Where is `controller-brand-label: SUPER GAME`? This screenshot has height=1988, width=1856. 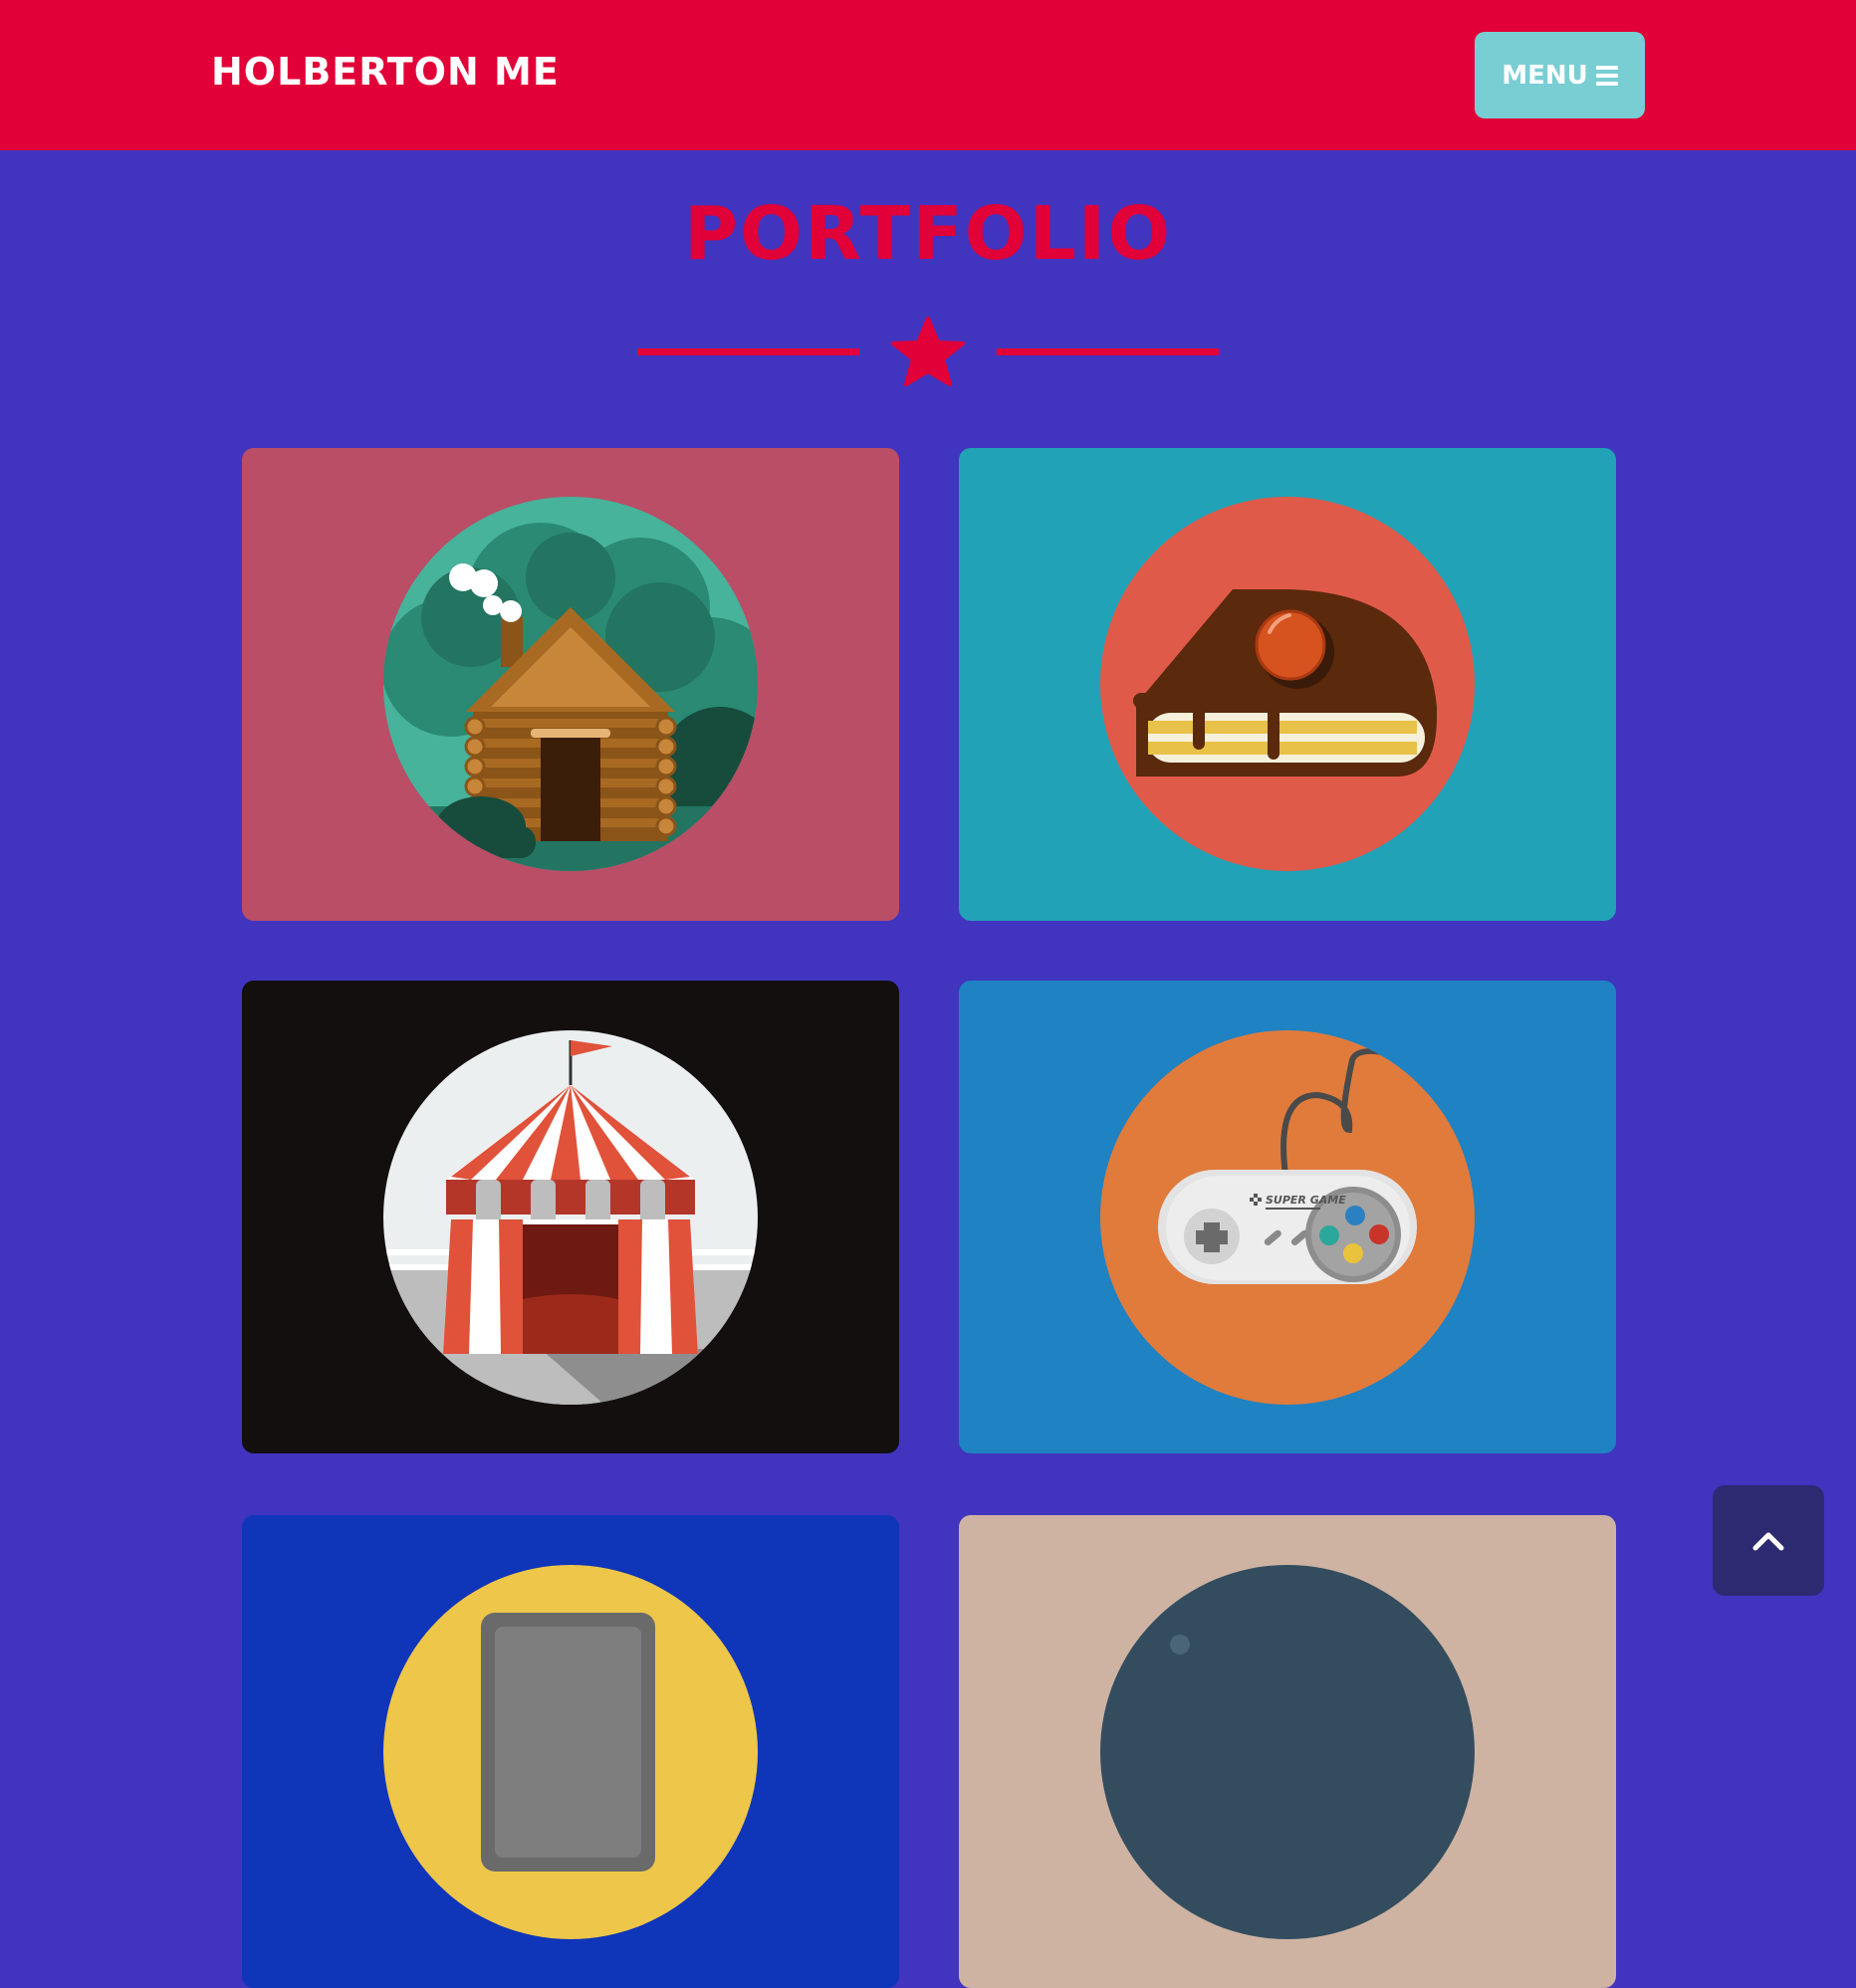
controller-brand-label: SUPER GAME is located at coordinates (1306, 1200).